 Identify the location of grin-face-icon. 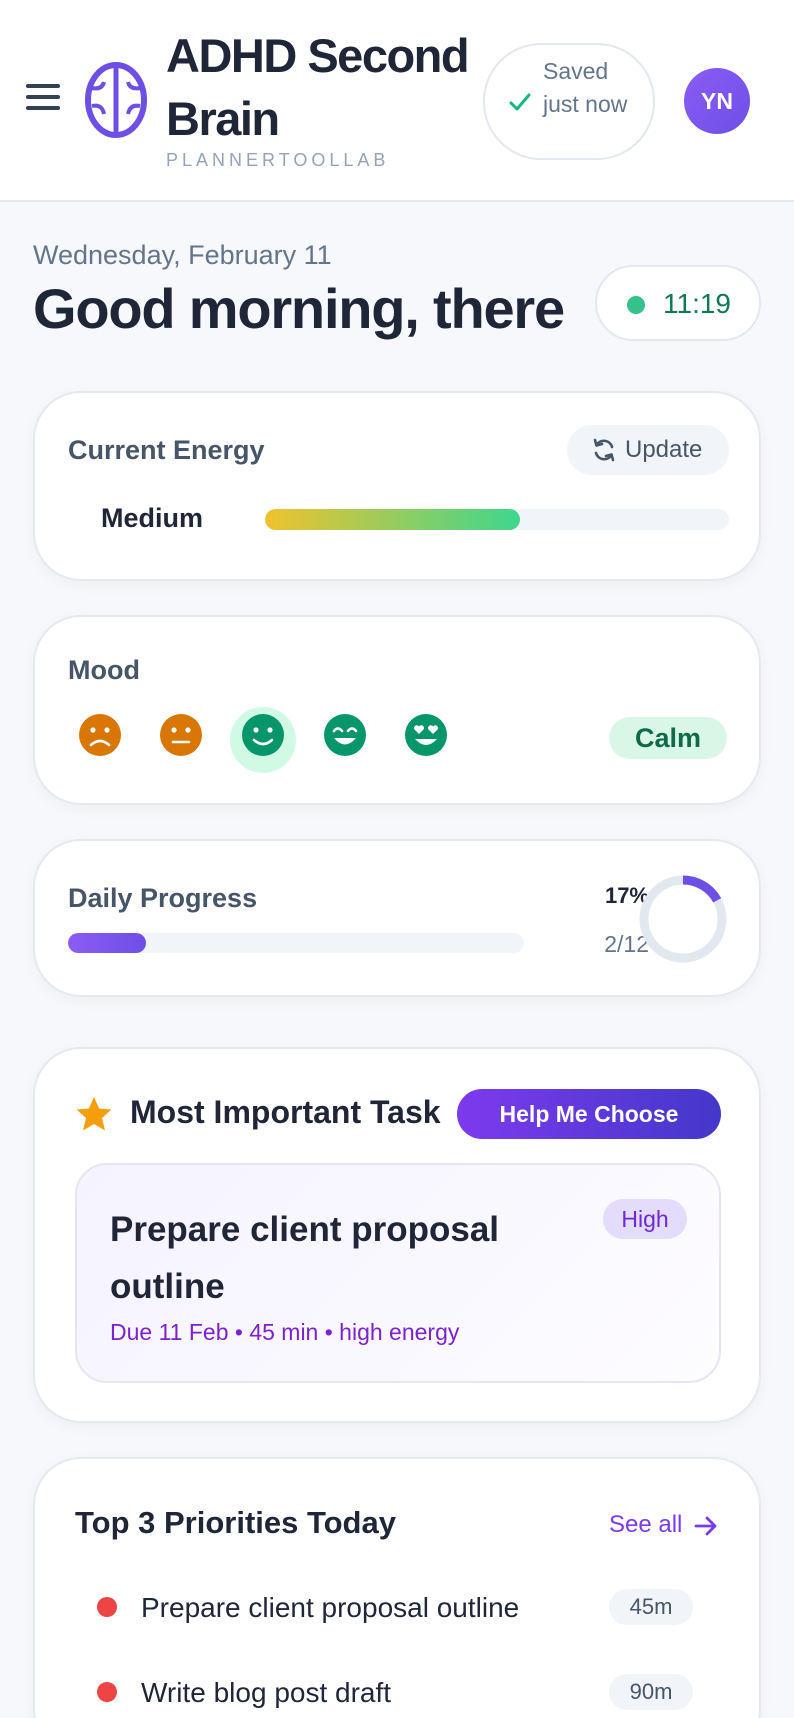
(345, 735).